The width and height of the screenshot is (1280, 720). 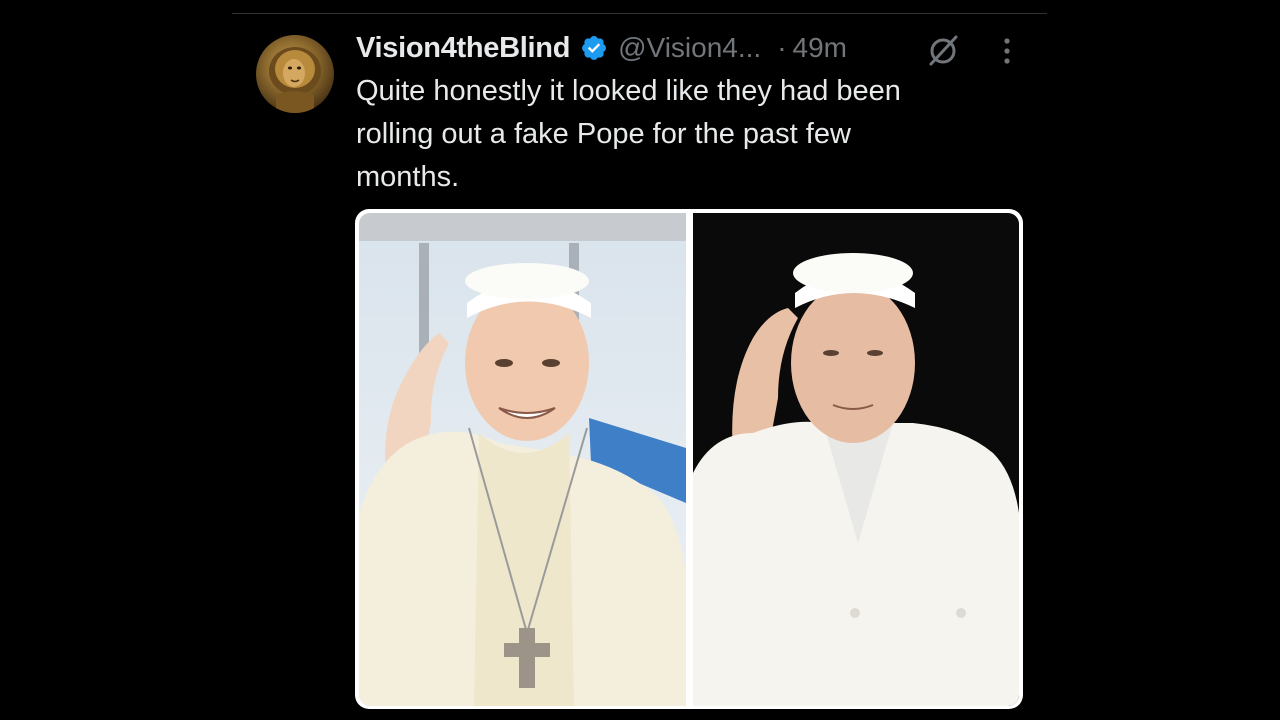 I want to click on avatar-image, so click(x=295, y=80).